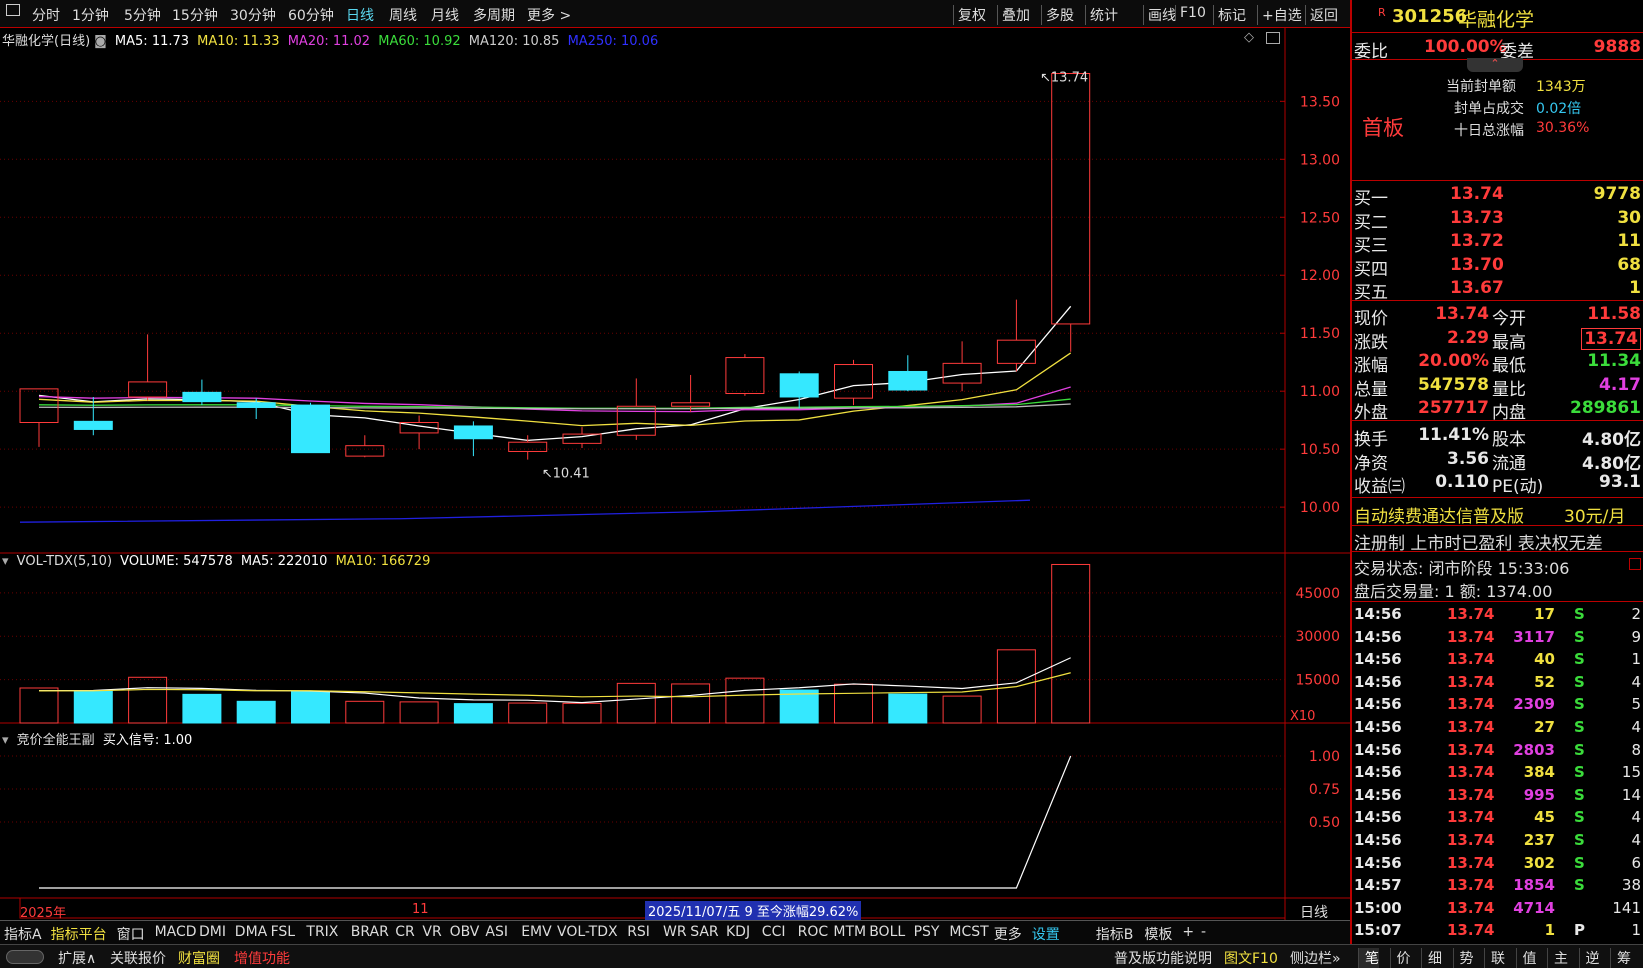 The width and height of the screenshot is (1643, 968). What do you see at coordinates (311, 15) in the screenshot?
I see `period-tab: 60分钟` at bounding box center [311, 15].